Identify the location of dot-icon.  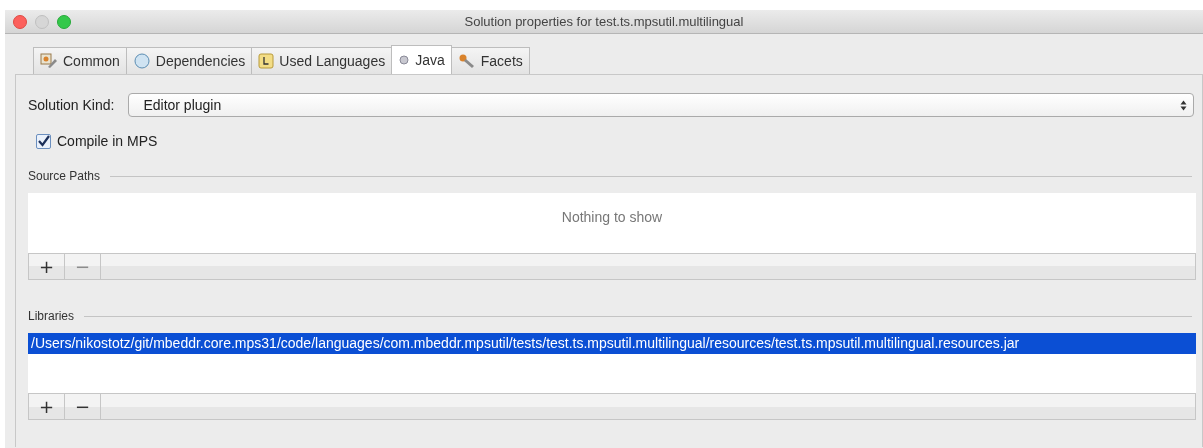
(404, 60).